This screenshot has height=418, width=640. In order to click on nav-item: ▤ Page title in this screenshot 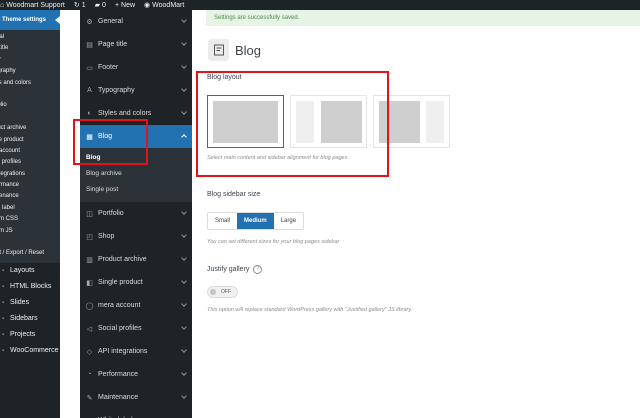, I will do `click(136, 44)`.